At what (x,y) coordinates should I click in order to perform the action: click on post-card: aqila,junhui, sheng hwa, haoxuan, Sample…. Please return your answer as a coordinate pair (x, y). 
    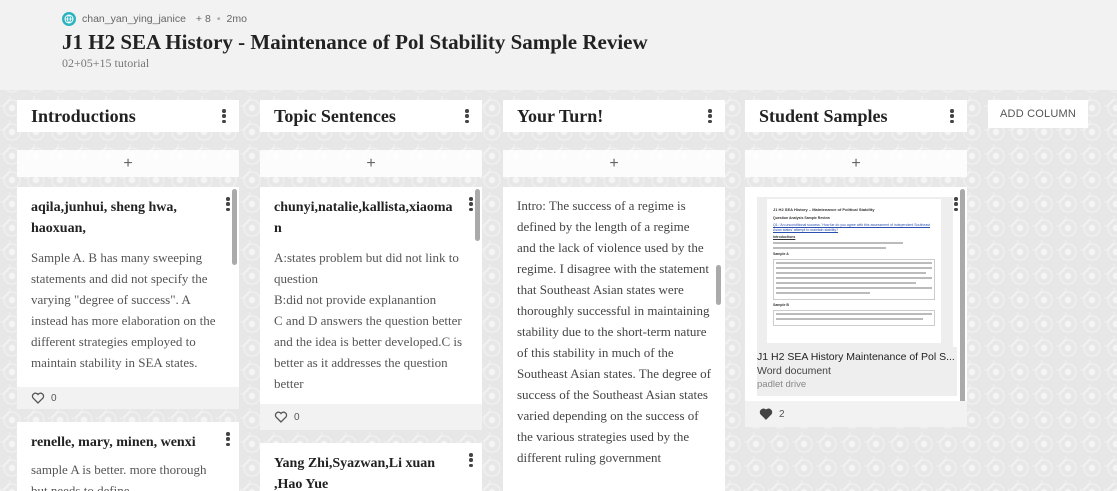
    Looking at the image, I should click on (128, 298).